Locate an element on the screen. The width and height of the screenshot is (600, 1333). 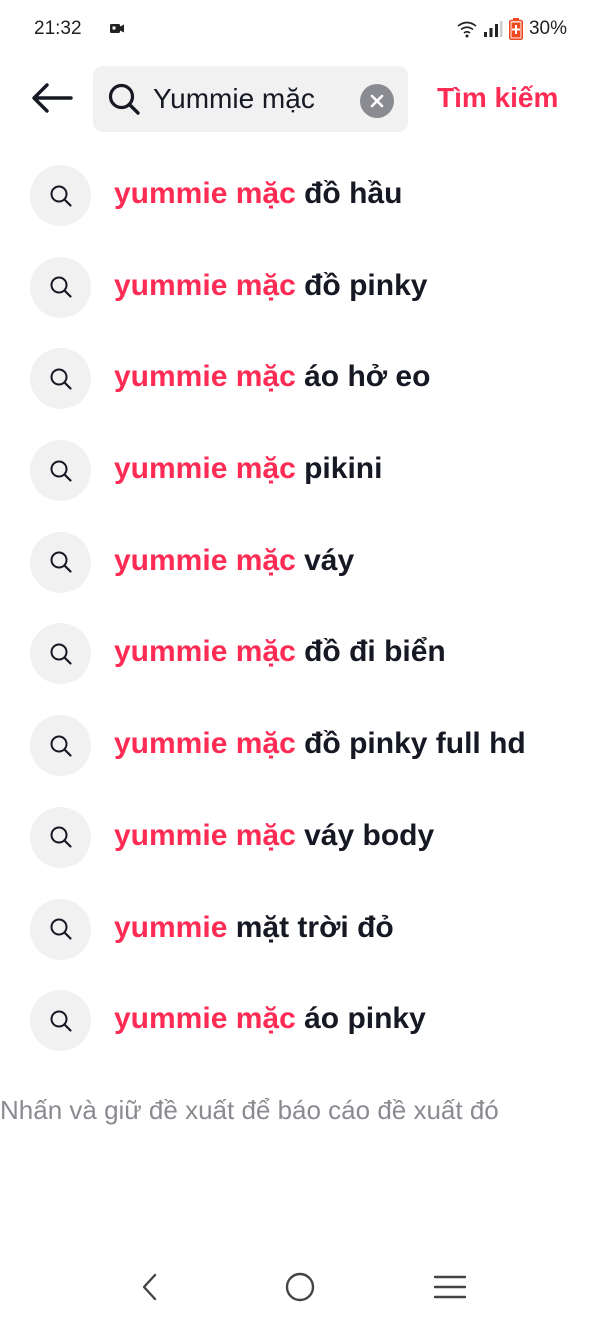
system-nav-bar is located at coordinates (300, 1288).